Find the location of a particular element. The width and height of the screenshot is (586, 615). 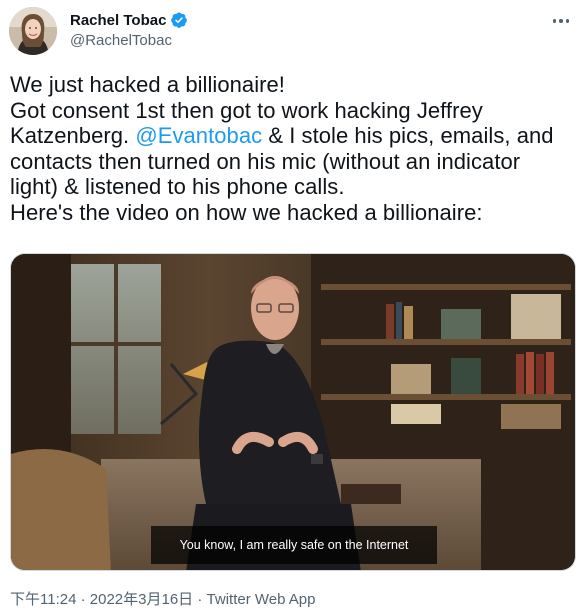

verified-badge-icon is located at coordinates (179, 20).